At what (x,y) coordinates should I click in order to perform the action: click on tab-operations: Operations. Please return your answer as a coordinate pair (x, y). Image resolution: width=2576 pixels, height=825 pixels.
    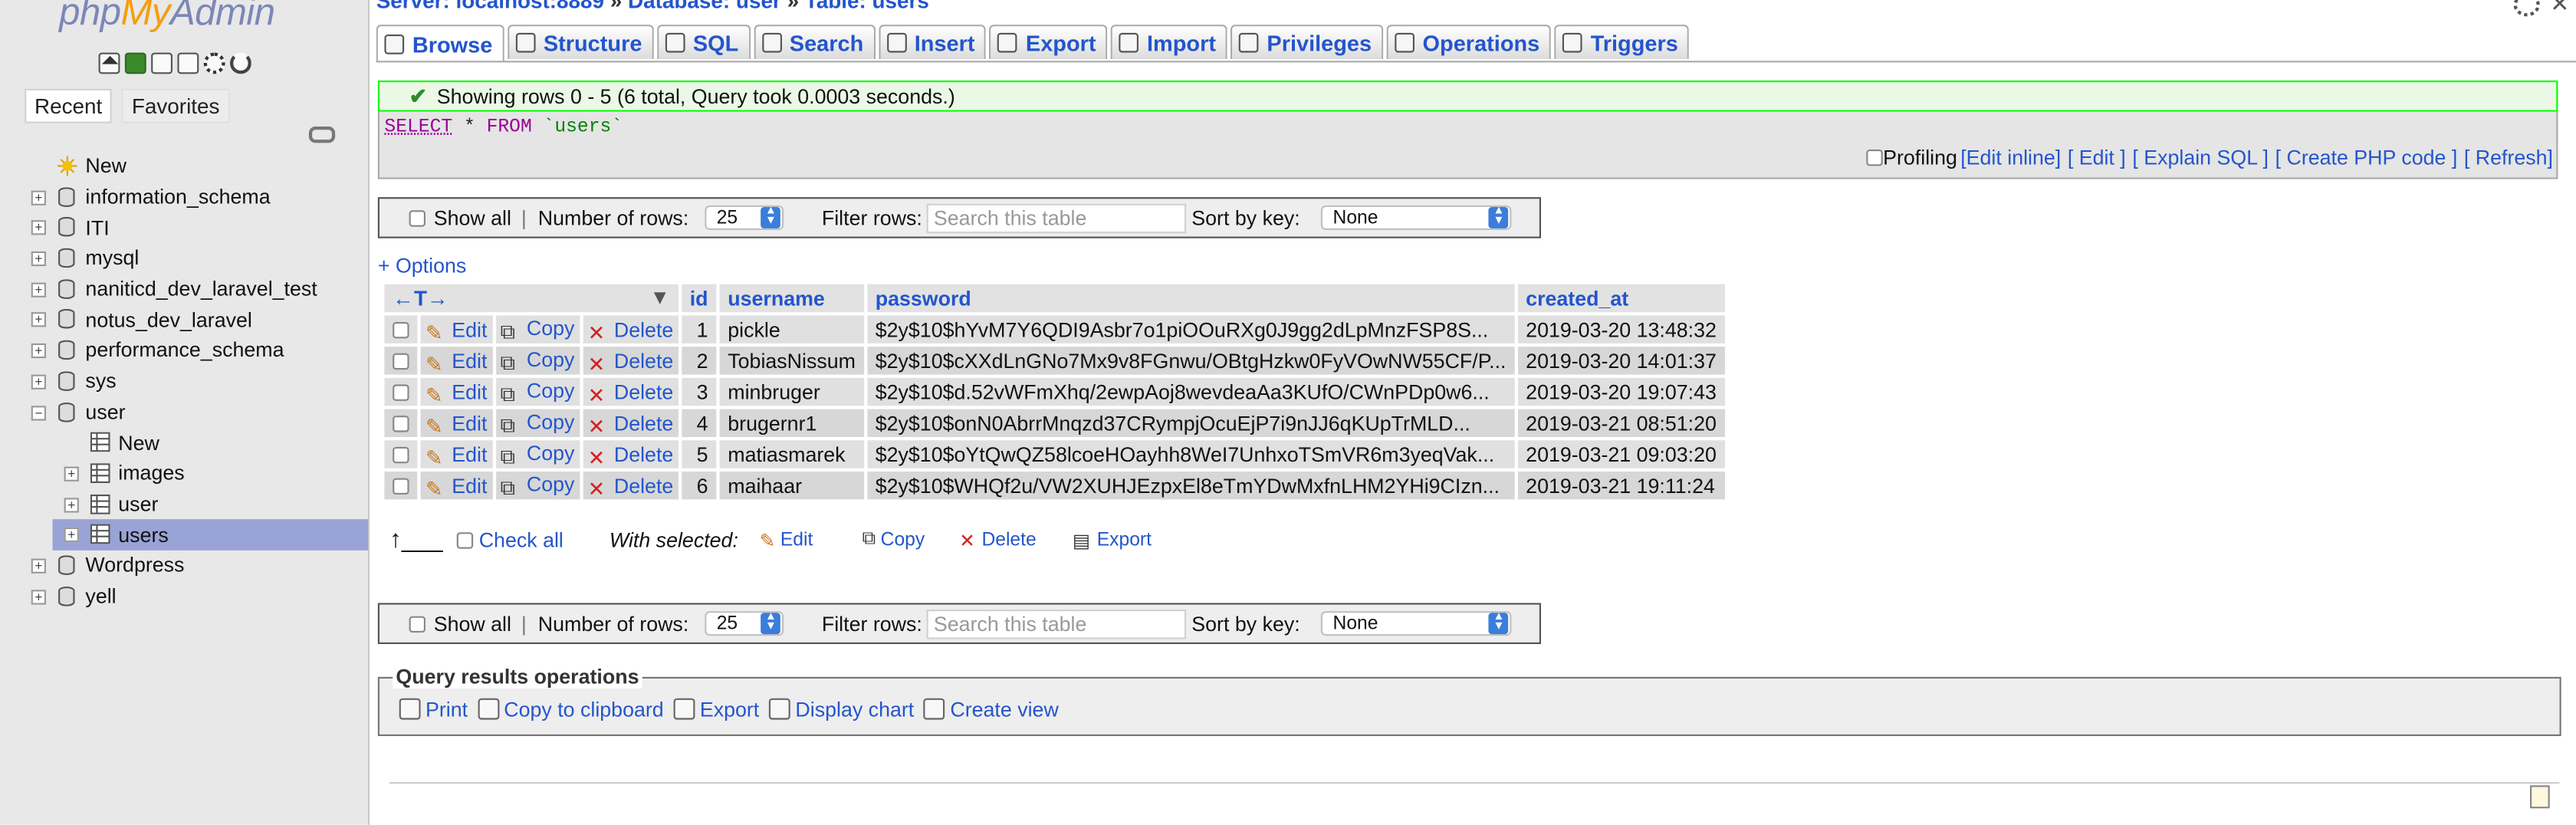
    Looking at the image, I should click on (1469, 42).